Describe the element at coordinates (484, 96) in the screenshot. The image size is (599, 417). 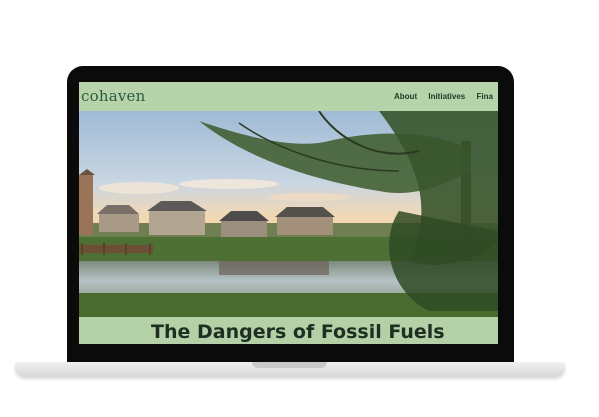
I see `nav-item-finance: Fina` at that location.